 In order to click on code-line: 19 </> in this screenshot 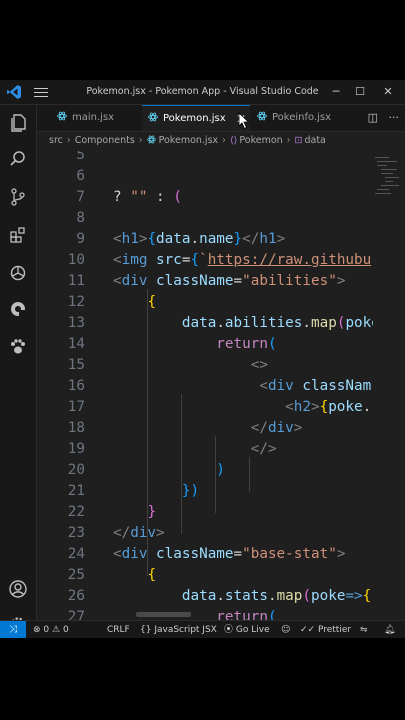, I will do `click(205, 451)`.